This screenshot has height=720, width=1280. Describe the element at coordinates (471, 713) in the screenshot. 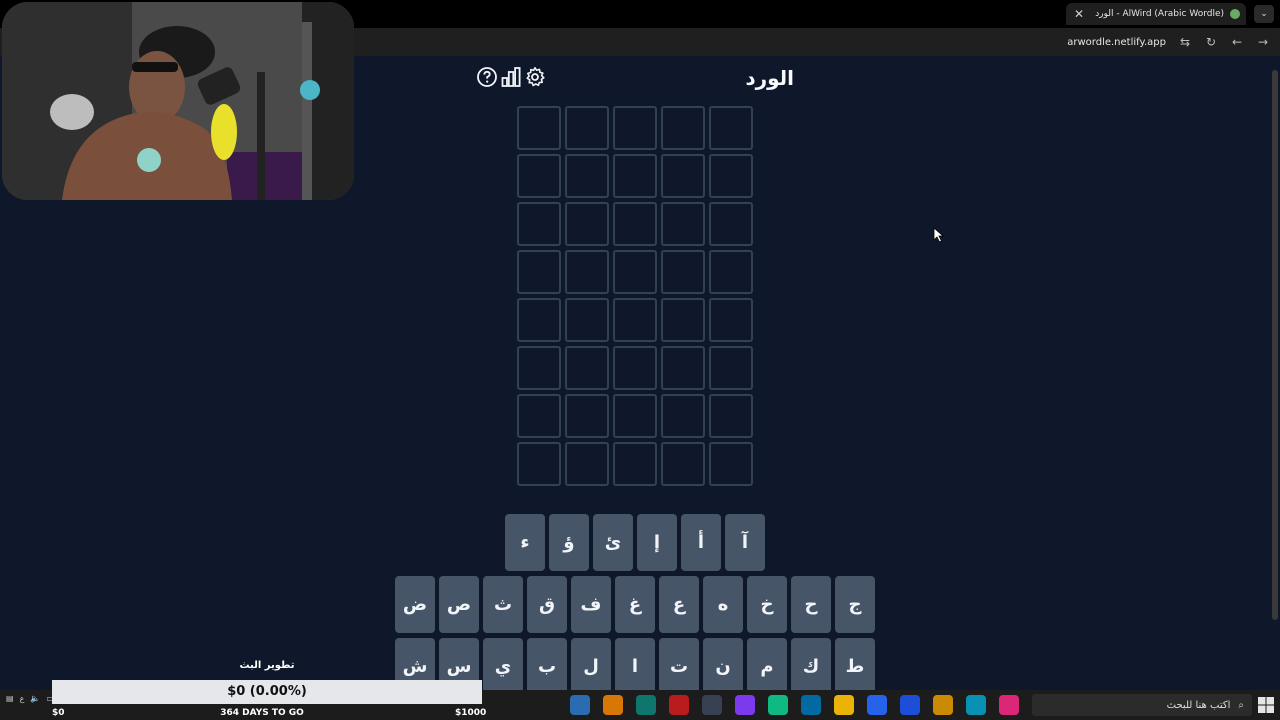

I see `donation-goal-max: $1000` at that location.